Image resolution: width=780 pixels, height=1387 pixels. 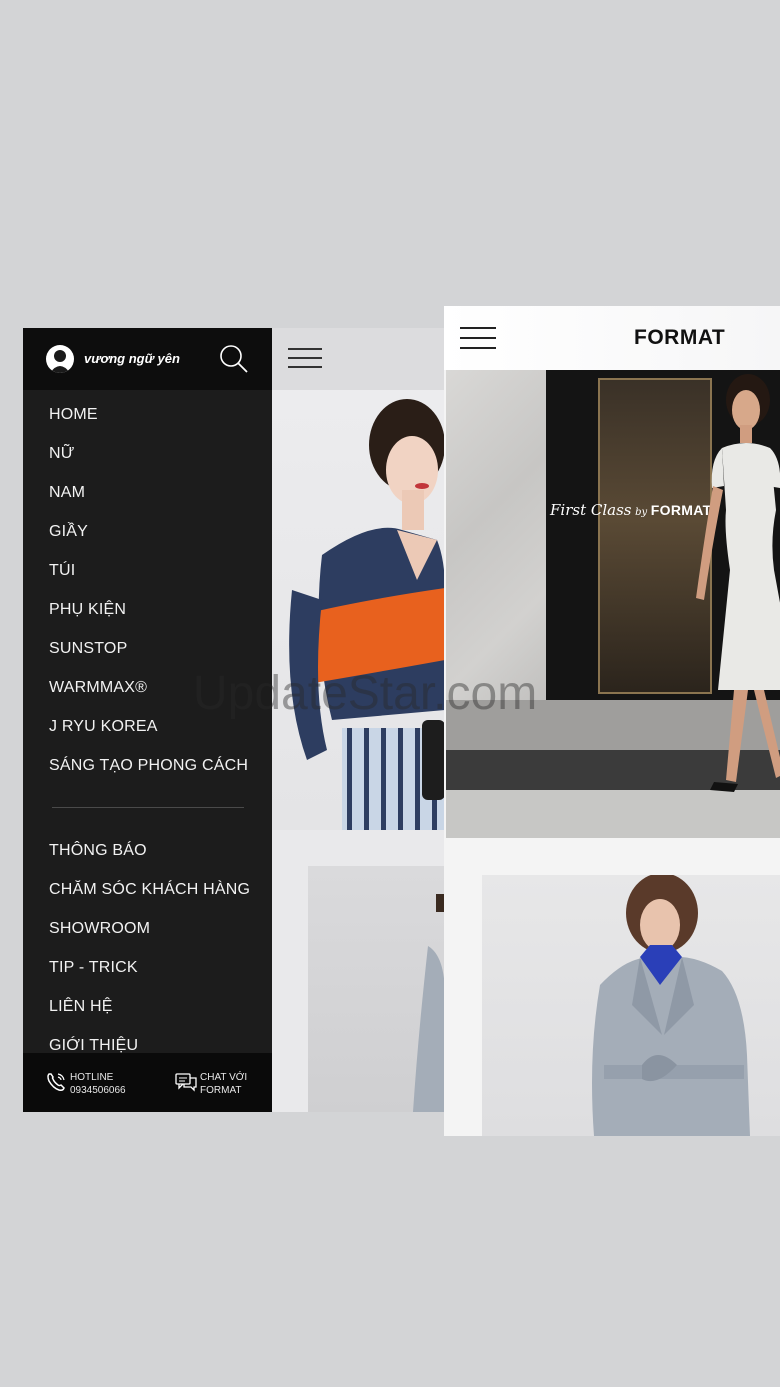 What do you see at coordinates (224, 1077) in the screenshot?
I see `chat-label-line1: CHAT VỚI` at bounding box center [224, 1077].